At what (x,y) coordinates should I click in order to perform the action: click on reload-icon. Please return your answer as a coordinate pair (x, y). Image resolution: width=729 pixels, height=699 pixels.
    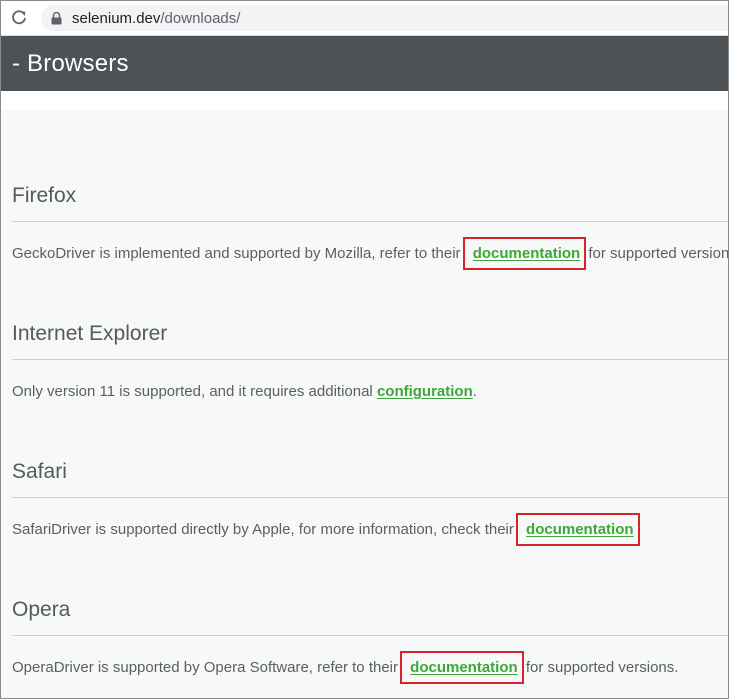
    Looking at the image, I should click on (19, 18).